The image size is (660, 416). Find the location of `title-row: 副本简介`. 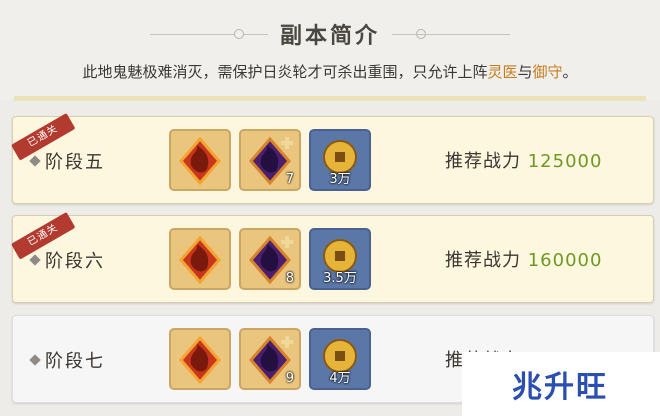

title-row: 副本简介 is located at coordinates (330, 32).